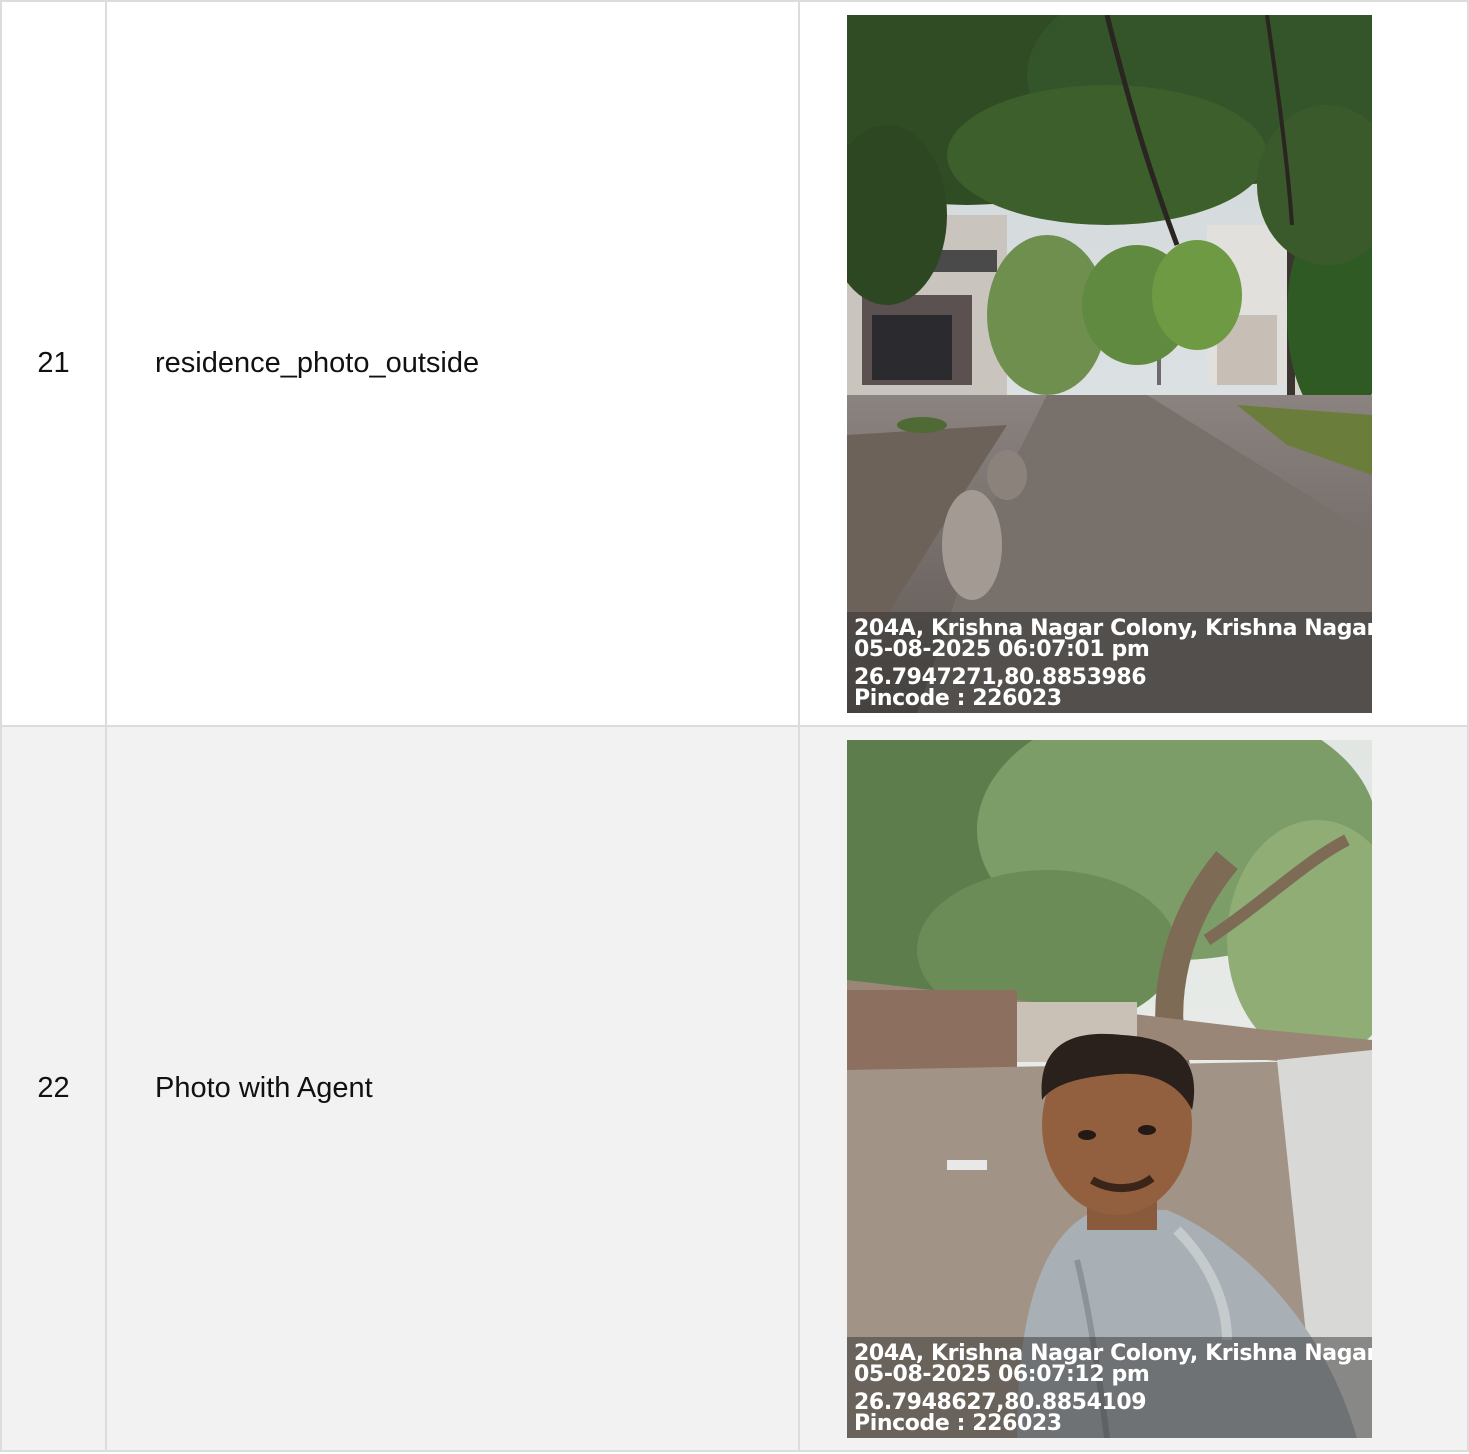  What do you see at coordinates (1000, 1402) in the screenshot?
I see `caption-coordinates: 26.7948627,80.8854109` at bounding box center [1000, 1402].